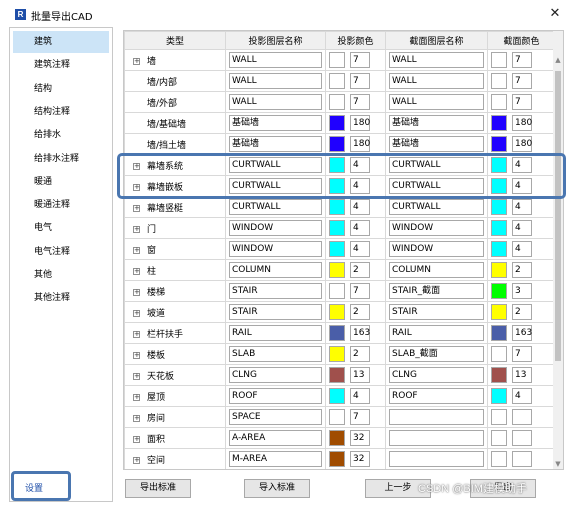  Describe the element at coordinates (436, 459) in the screenshot. I see `cut-layer-input` at that location.